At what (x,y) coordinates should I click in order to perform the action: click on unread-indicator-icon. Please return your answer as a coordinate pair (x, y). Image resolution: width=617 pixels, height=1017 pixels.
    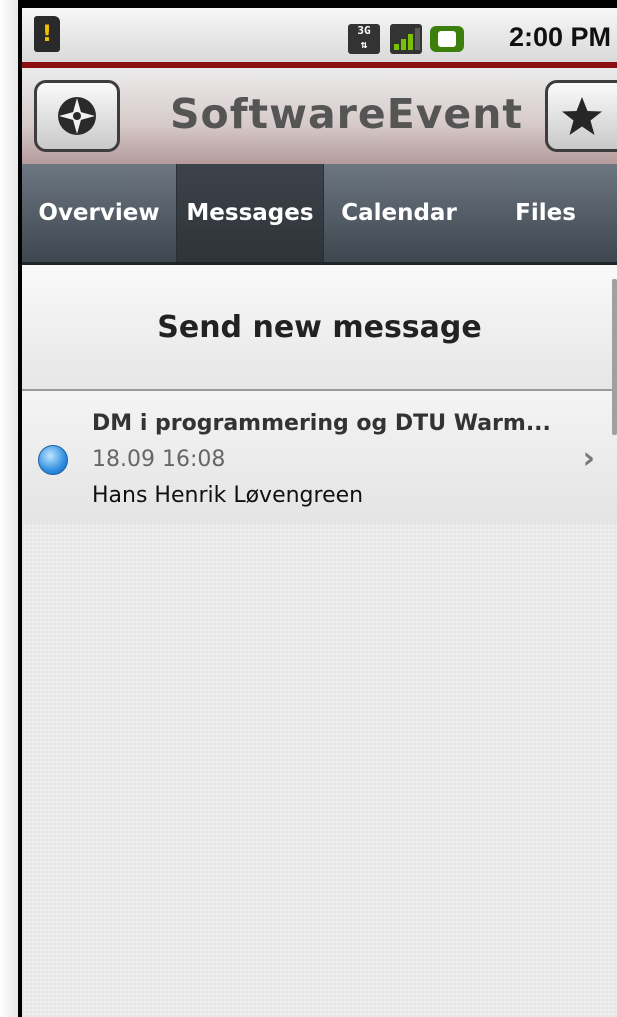
    Looking at the image, I should click on (53, 460).